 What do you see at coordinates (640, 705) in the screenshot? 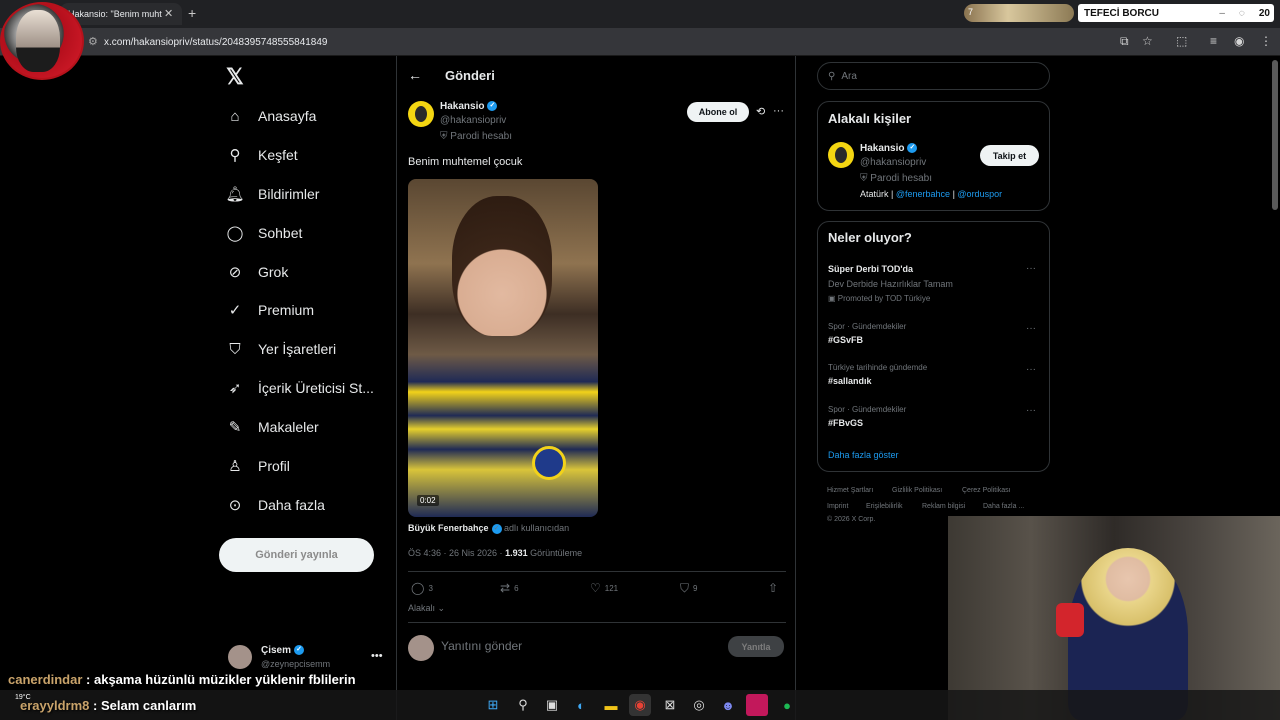
I see `chrome-icon: ◉` at bounding box center [640, 705].